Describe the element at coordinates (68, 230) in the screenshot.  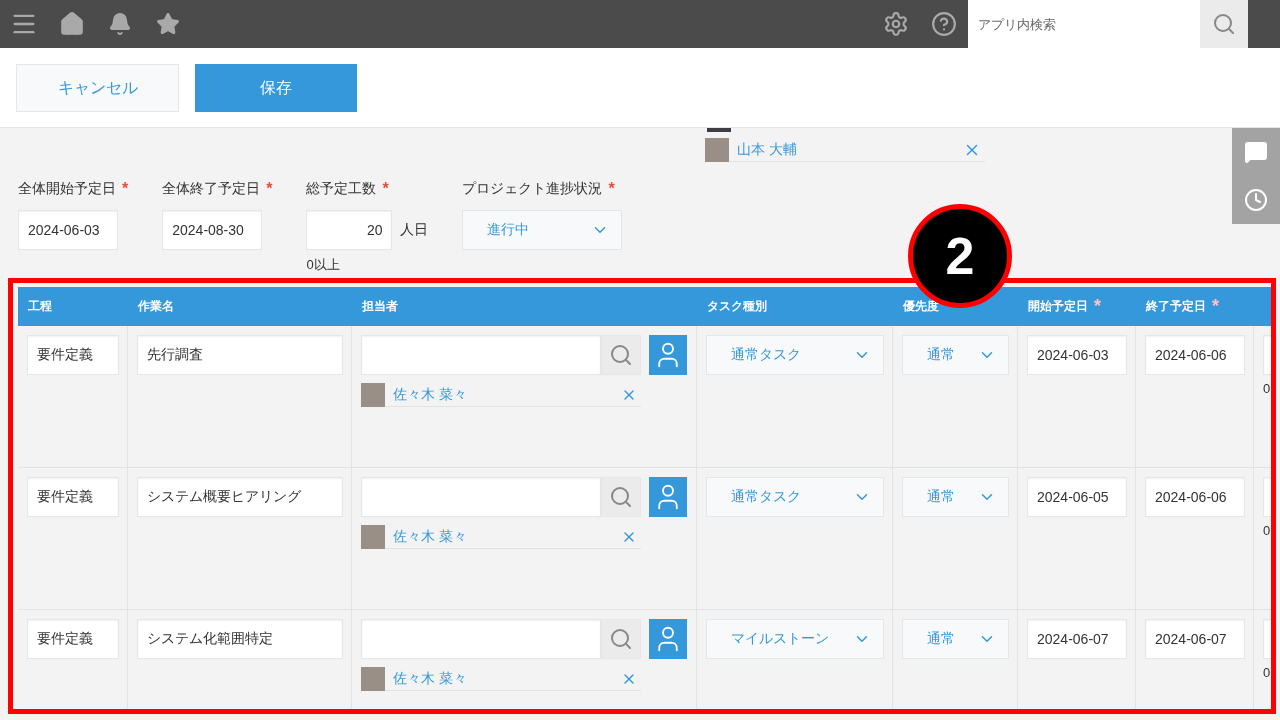
I see `date-field: 2024-06-03` at that location.